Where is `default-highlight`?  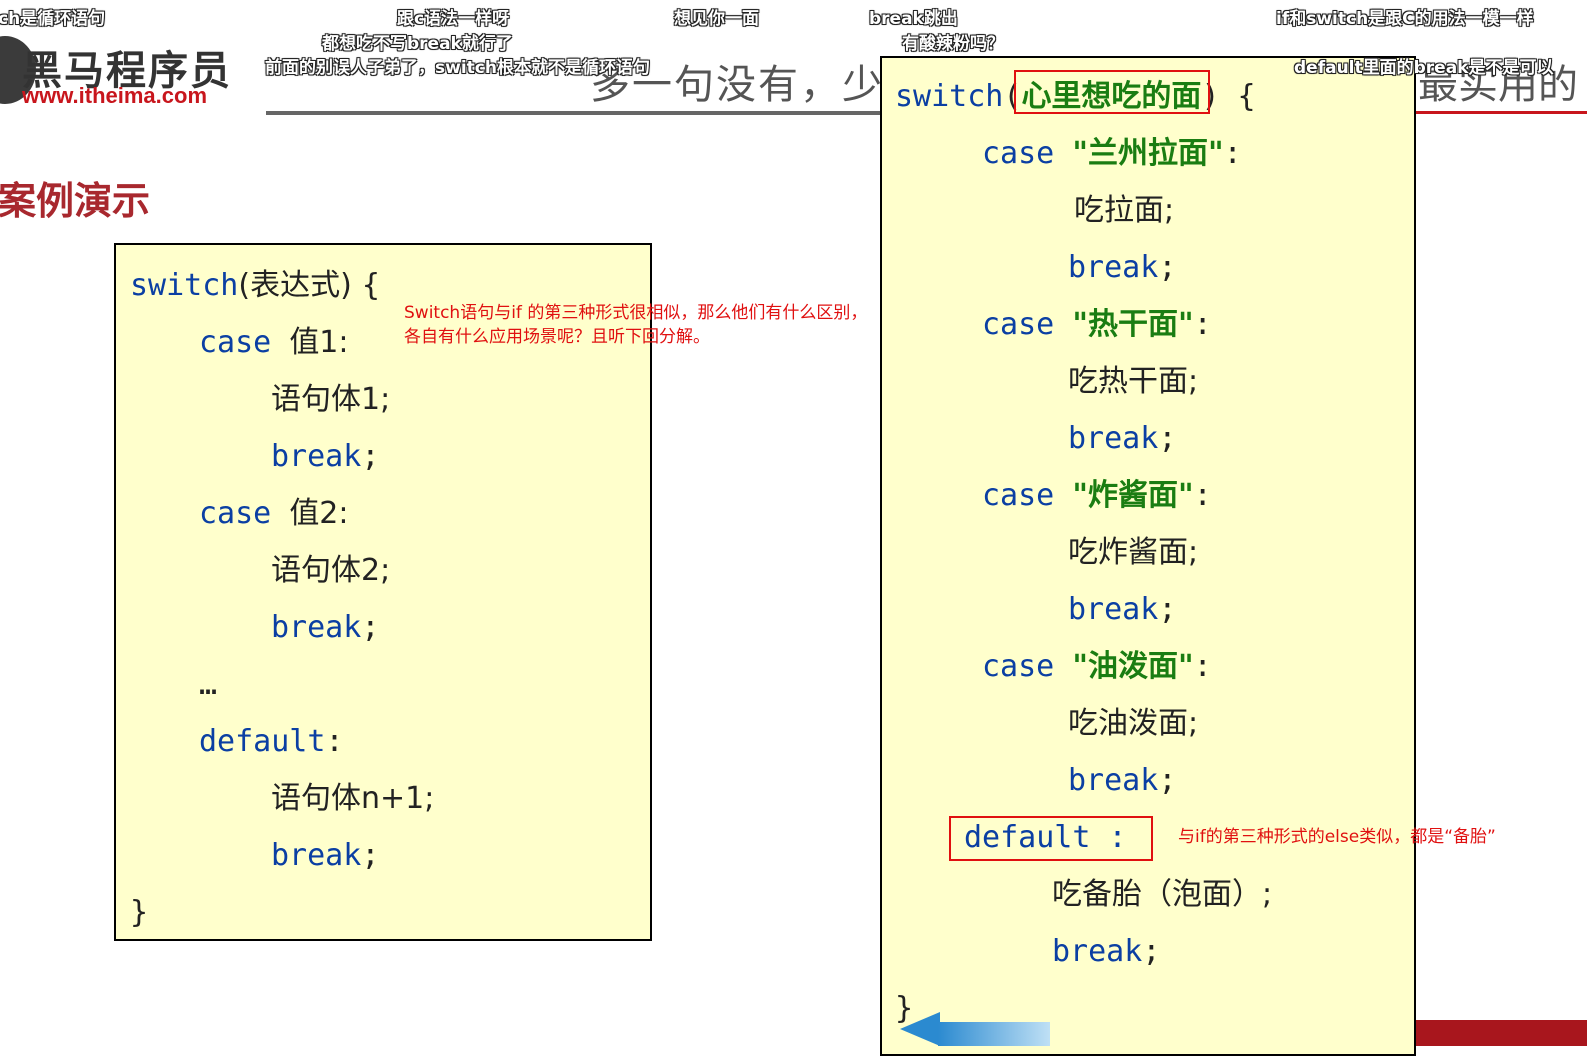 default-highlight is located at coordinates (1051, 838).